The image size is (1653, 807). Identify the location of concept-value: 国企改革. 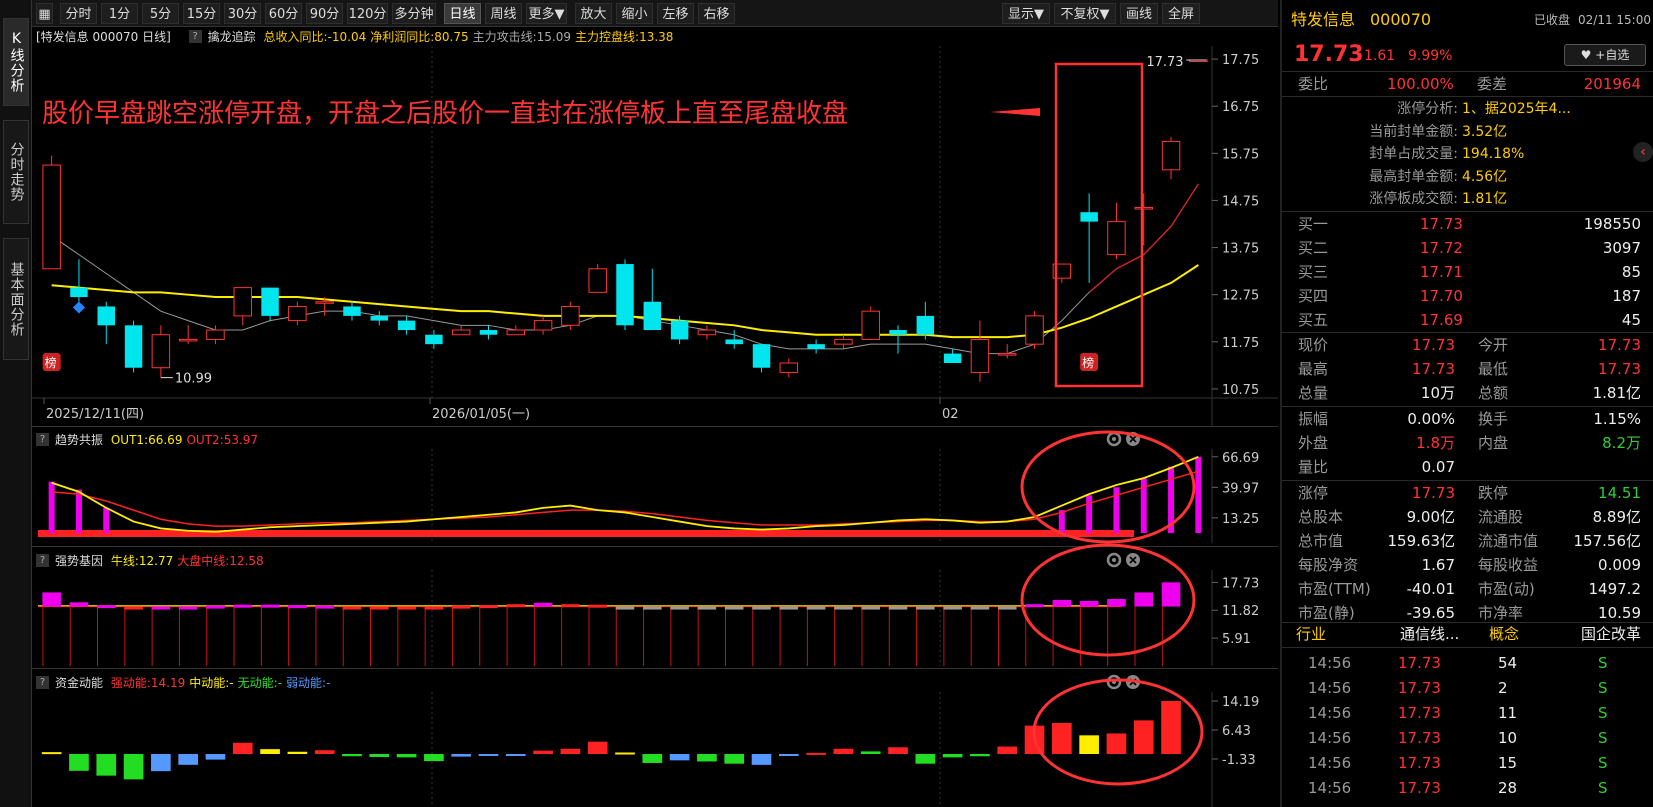
(1611, 634).